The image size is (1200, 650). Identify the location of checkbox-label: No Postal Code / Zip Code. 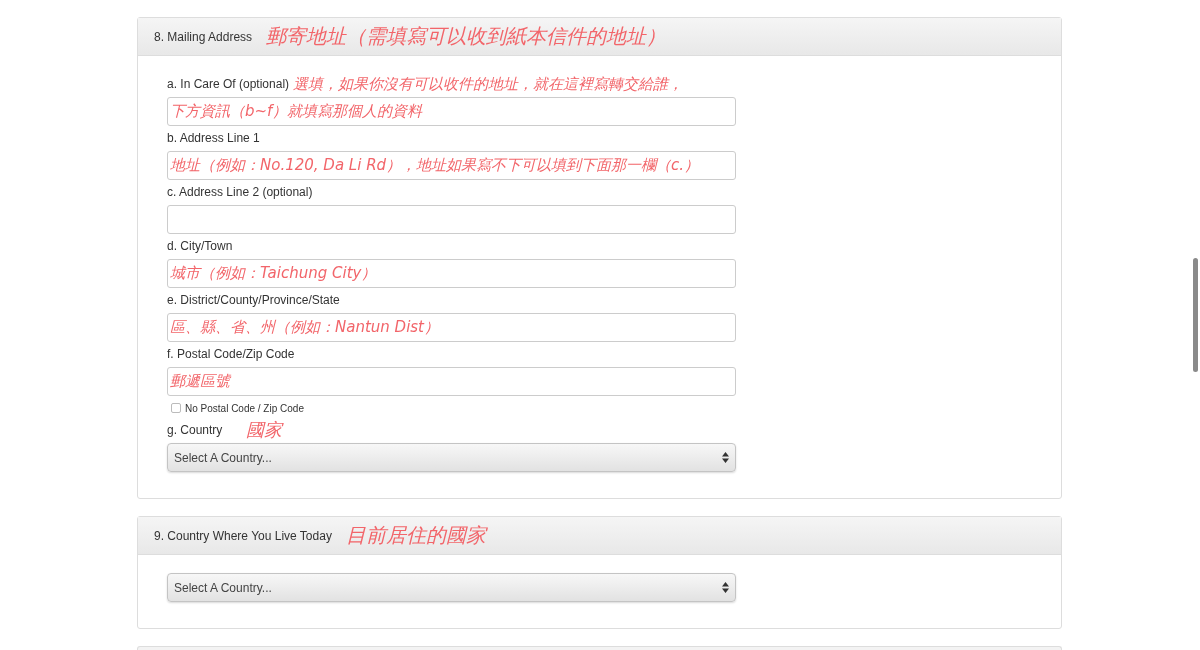
(244, 408).